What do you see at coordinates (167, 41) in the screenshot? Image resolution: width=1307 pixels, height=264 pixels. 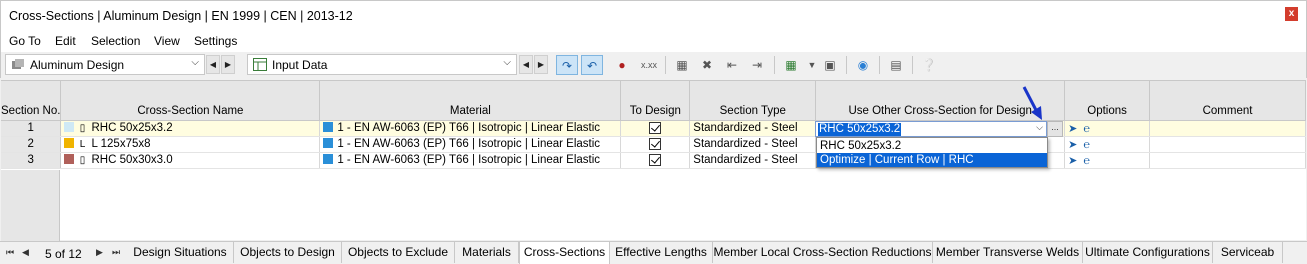 I see `menu-view: View` at bounding box center [167, 41].